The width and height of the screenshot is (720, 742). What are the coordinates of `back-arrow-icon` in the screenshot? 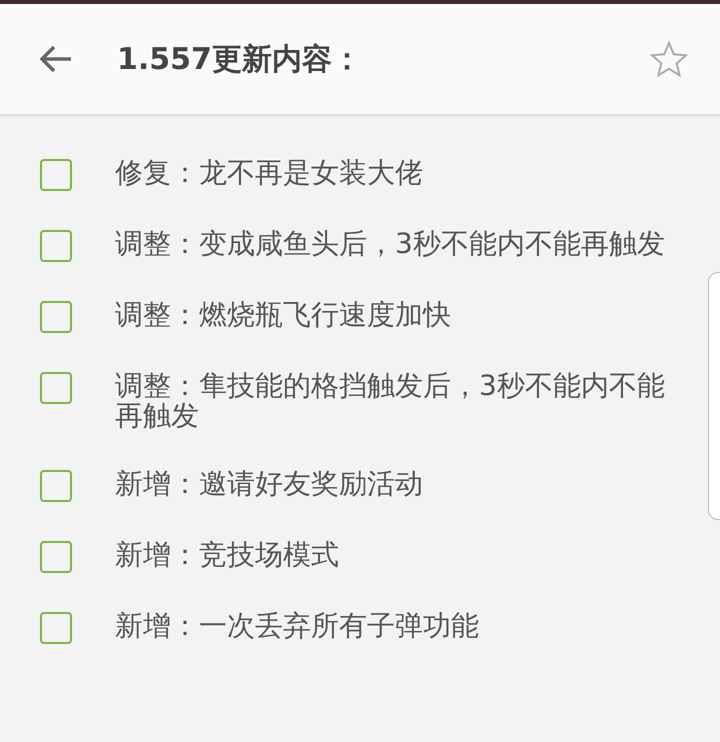 It's located at (56, 59).